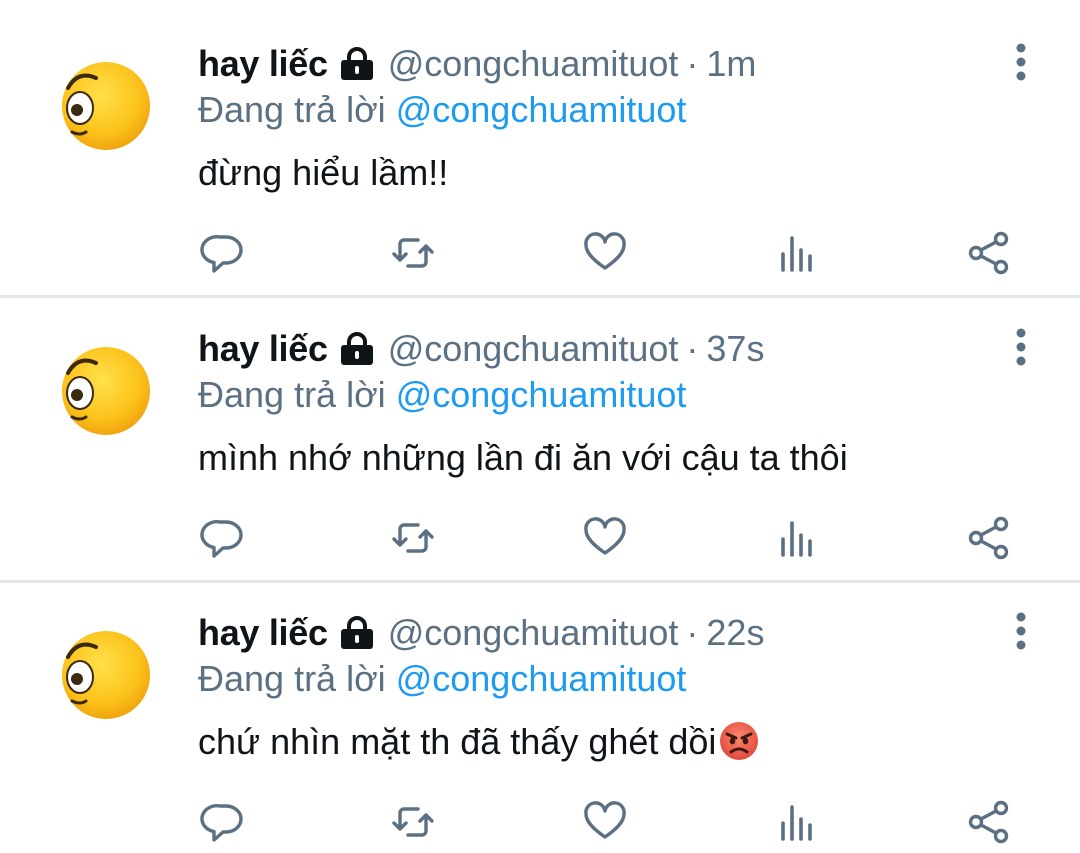 This screenshot has height=853, width=1080. I want to click on tweet-header: hay liếc @congchuamituot · 37s, so click(481, 349).